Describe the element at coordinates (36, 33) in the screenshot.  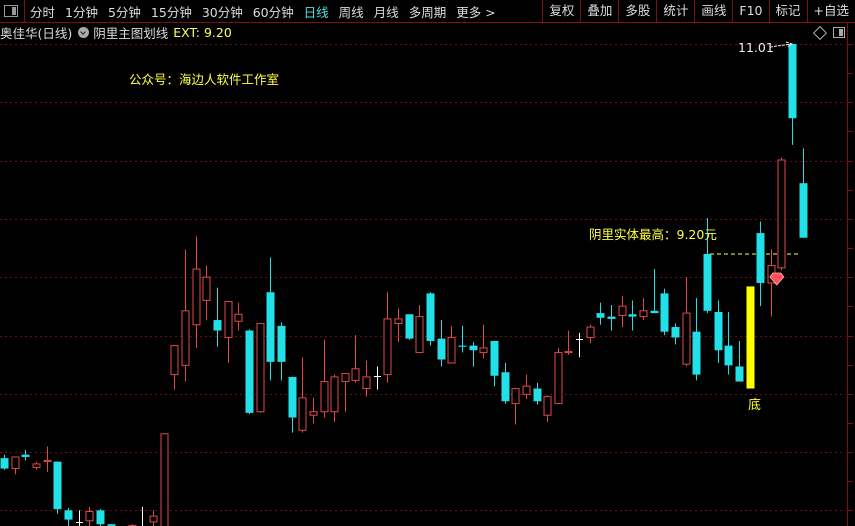
I see `stock-title: 奥佳华(日线)` at that location.